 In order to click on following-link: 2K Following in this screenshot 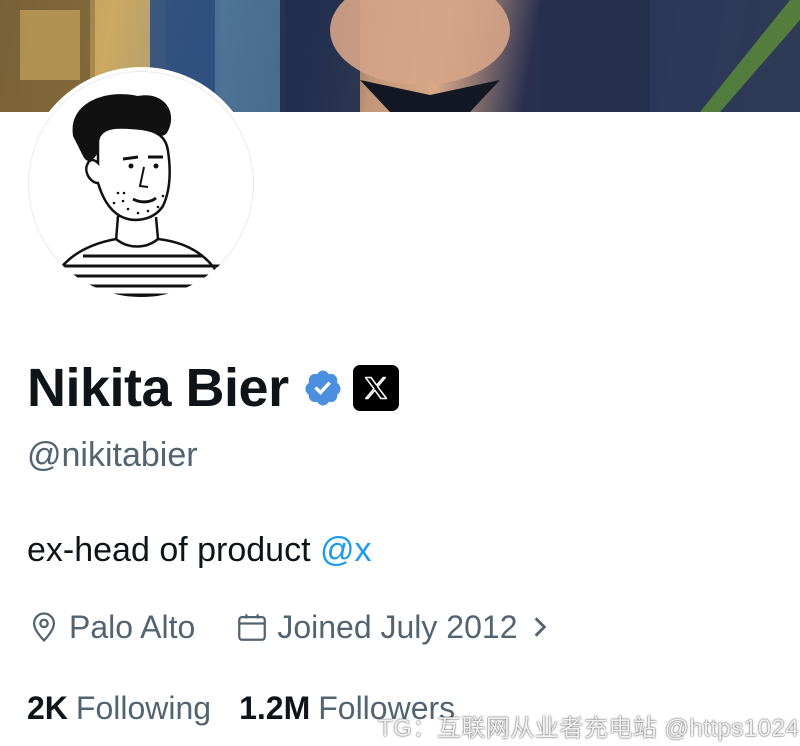, I will do `click(119, 708)`.